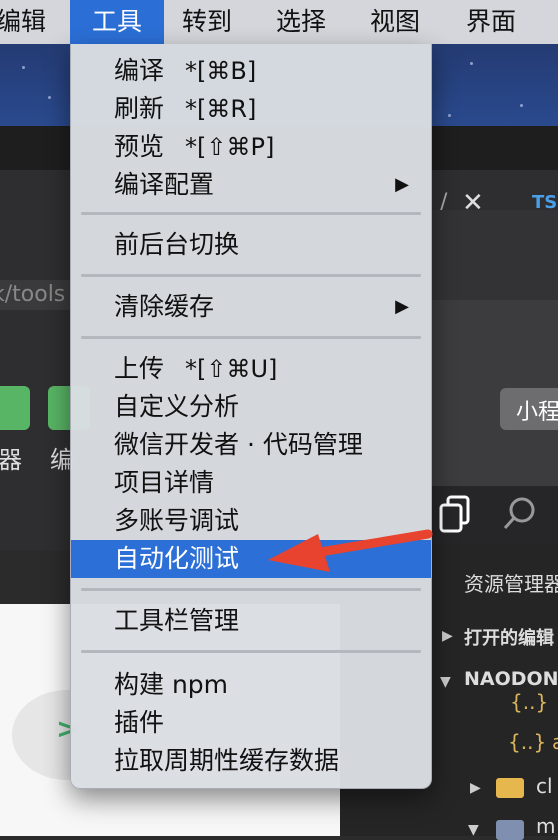  What do you see at coordinates (231, 369) in the screenshot?
I see `shortcut-label: *[⇧⌘U]` at bounding box center [231, 369].